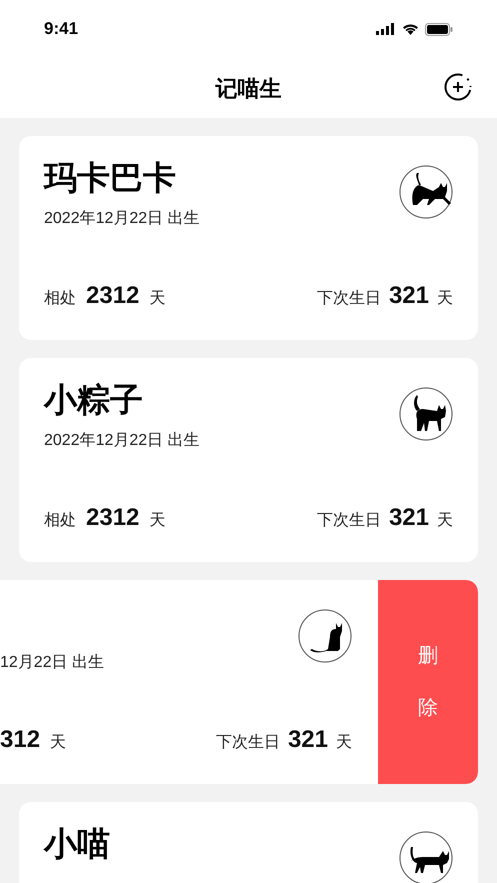 This screenshot has height=883, width=497. Describe the element at coordinates (439, 29) in the screenshot. I see `battery-icon` at that location.